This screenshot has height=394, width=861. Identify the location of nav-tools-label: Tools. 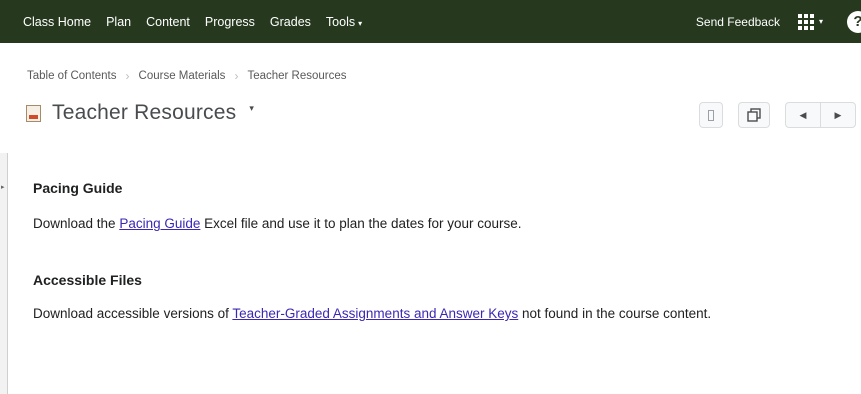
(340, 21).